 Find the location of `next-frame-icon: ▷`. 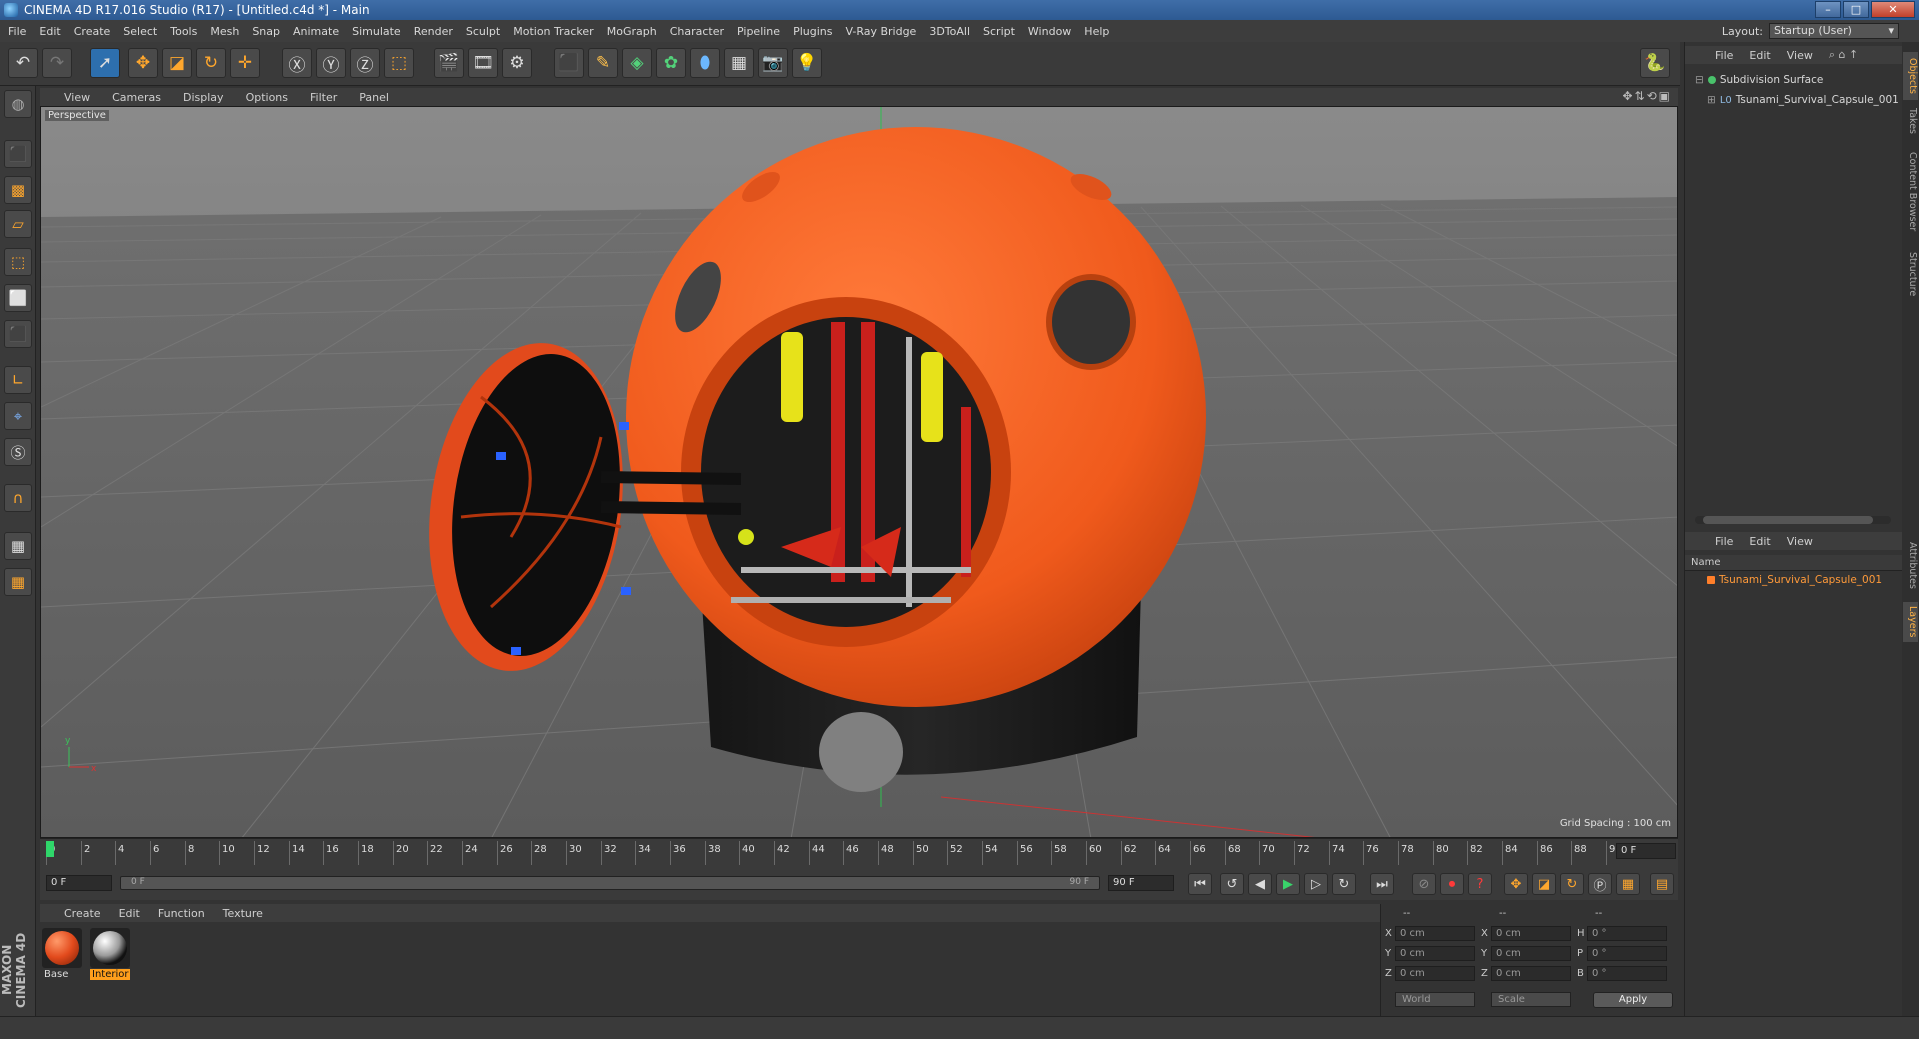

next-frame-icon: ▷ is located at coordinates (1316, 884).